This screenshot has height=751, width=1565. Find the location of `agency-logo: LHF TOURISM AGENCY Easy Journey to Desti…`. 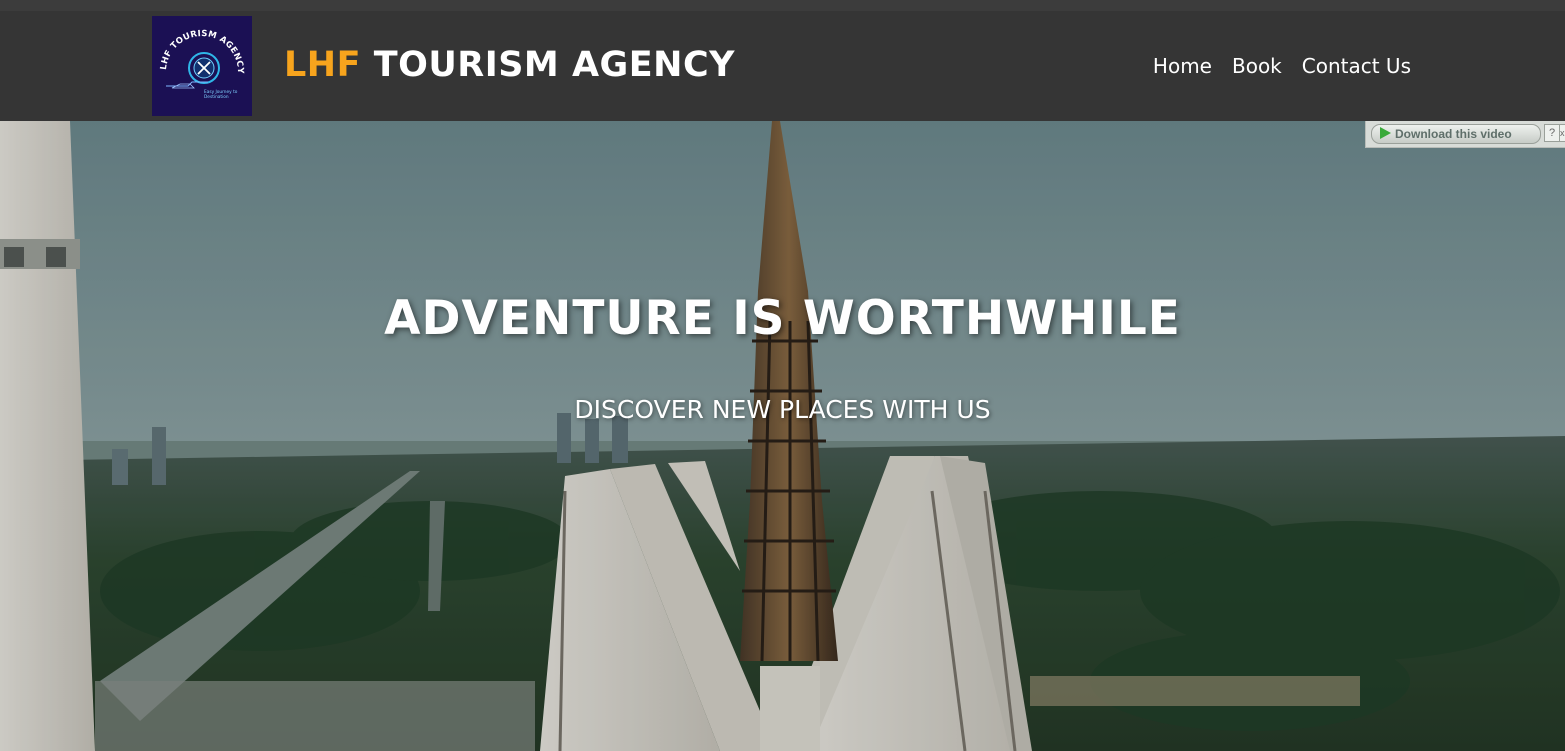

agency-logo: LHF TOURISM AGENCY Easy Journey to Desti… is located at coordinates (202, 66).